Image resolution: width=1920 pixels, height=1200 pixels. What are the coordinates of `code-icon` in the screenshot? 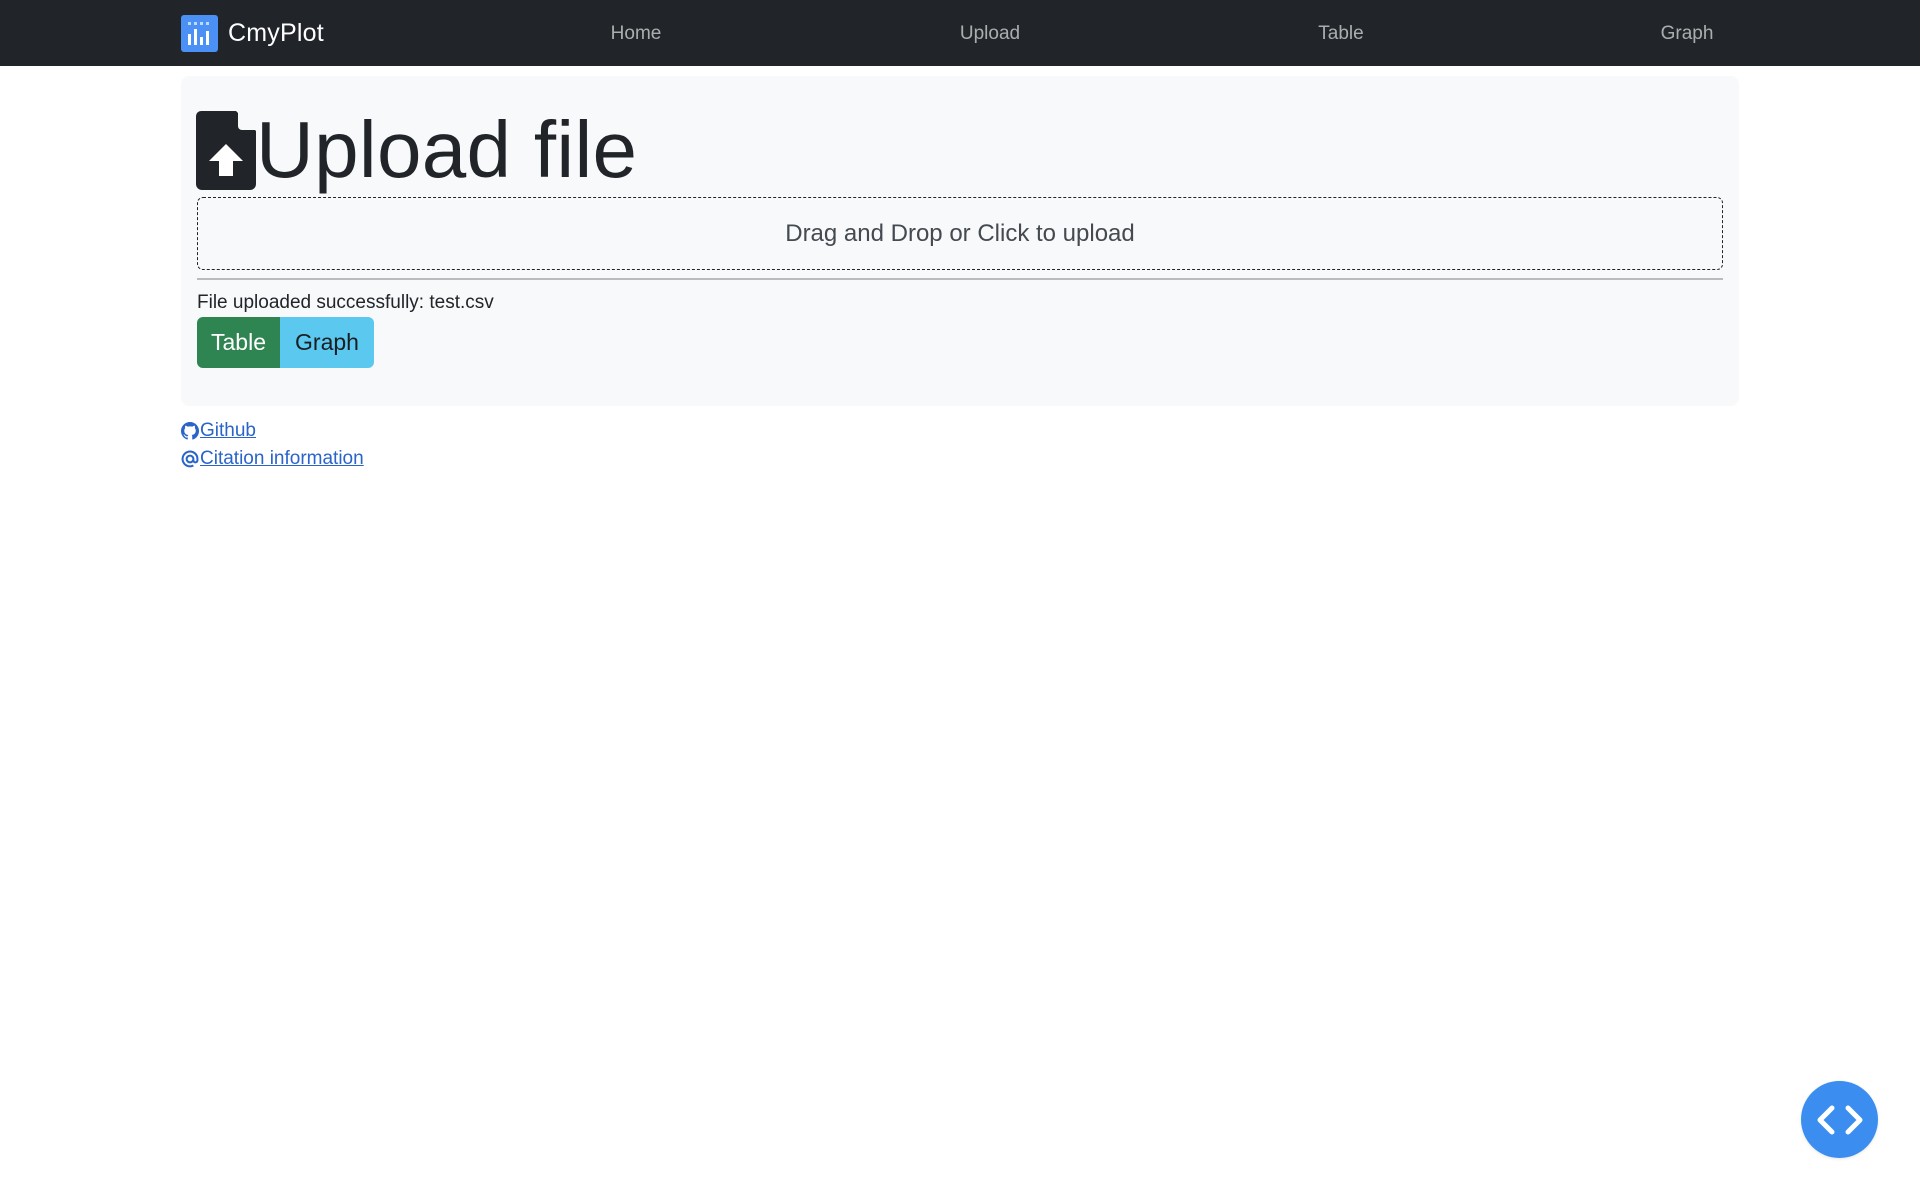 It's located at (1839, 1119).